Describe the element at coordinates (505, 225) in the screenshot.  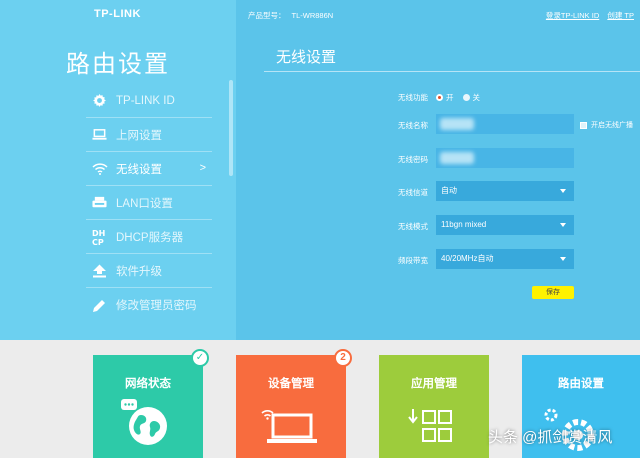
I see `mode-select: 11bgn mixed` at that location.